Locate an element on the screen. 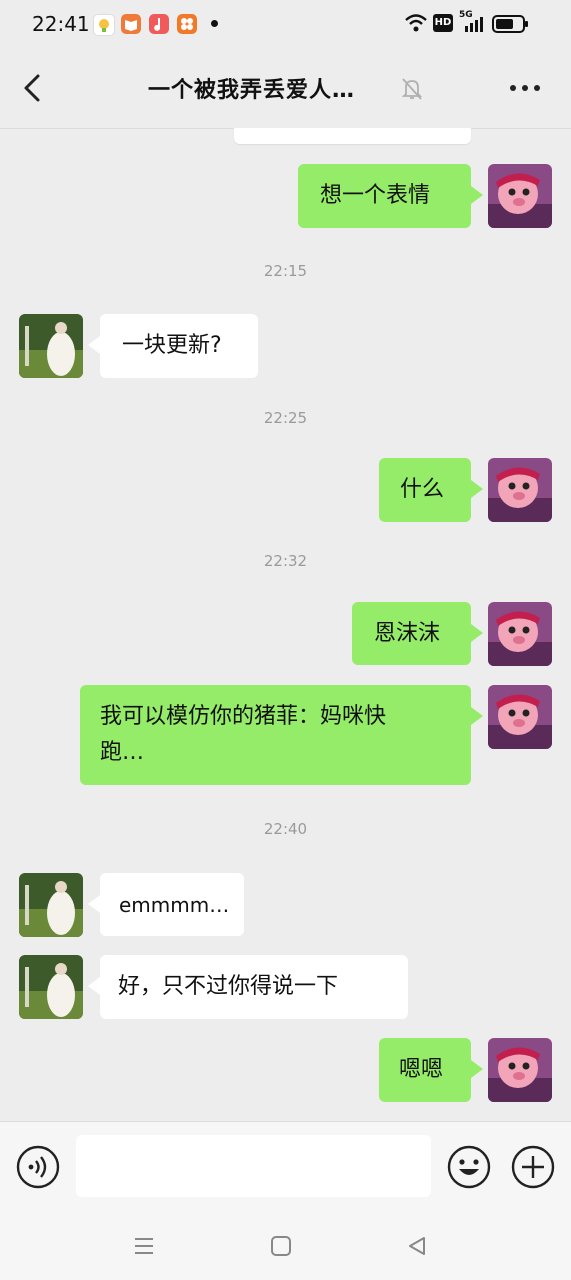 This screenshot has width=571, height=1280. status-time: 22:41 is located at coordinates (61, 24).